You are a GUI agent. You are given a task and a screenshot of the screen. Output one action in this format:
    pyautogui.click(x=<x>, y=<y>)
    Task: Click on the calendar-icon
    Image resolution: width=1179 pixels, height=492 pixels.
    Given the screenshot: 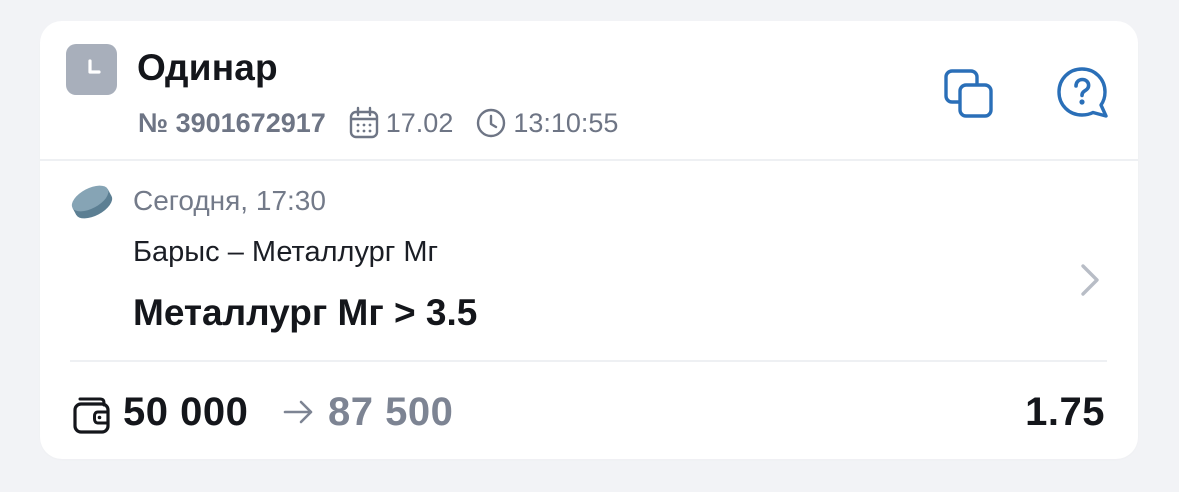 What is the action you would take?
    pyautogui.click(x=364, y=123)
    